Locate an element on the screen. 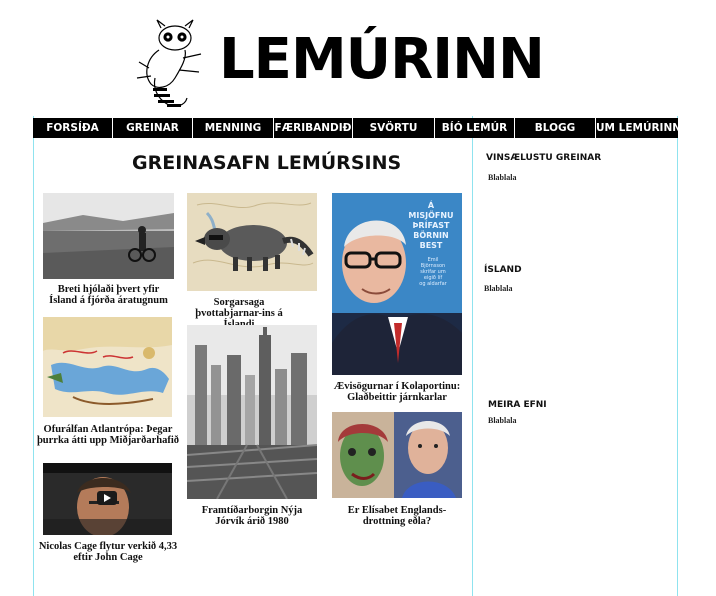 Image resolution: width=716 pixels, height=596 pixels. sidebar-link-popular: Blablala is located at coordinates (502, 177).